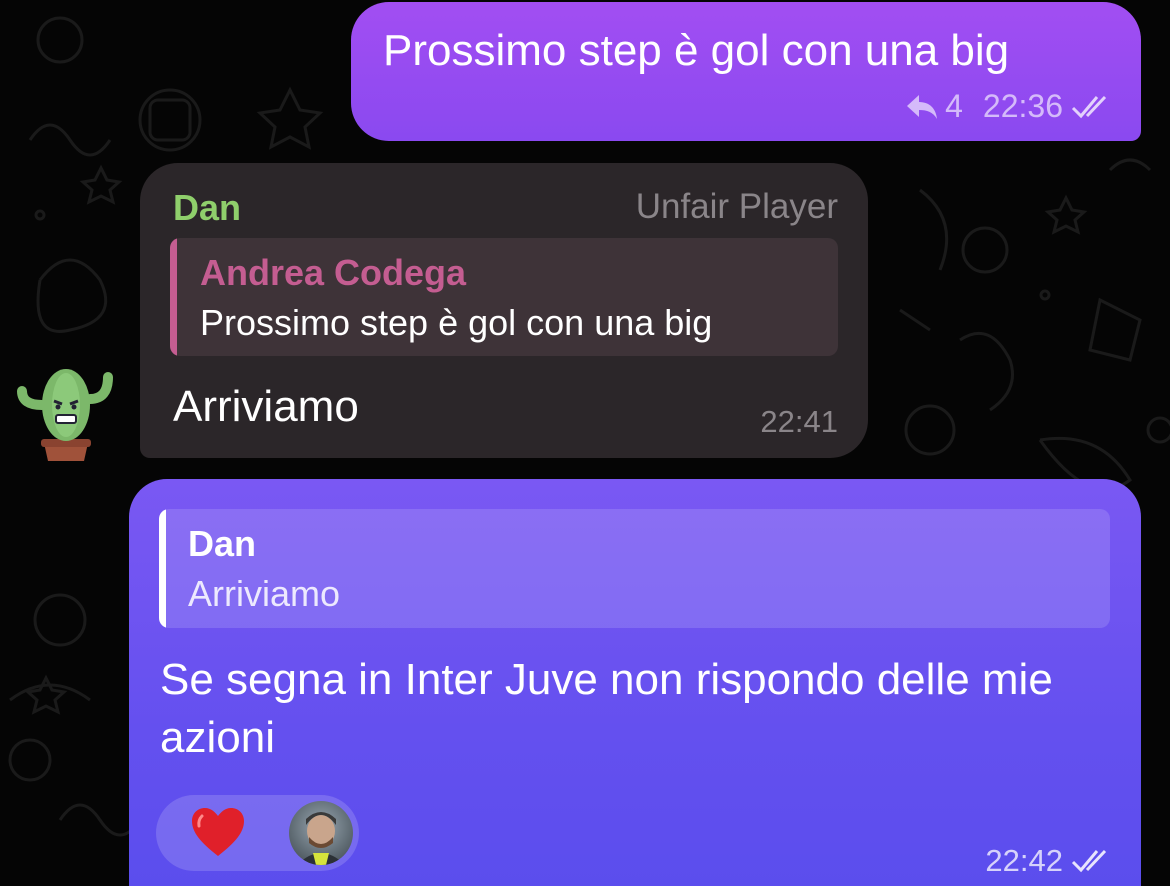  Describe the element at coordinates (1024, 860) in the screenshot. I see `message-time: 22:42` at that location.